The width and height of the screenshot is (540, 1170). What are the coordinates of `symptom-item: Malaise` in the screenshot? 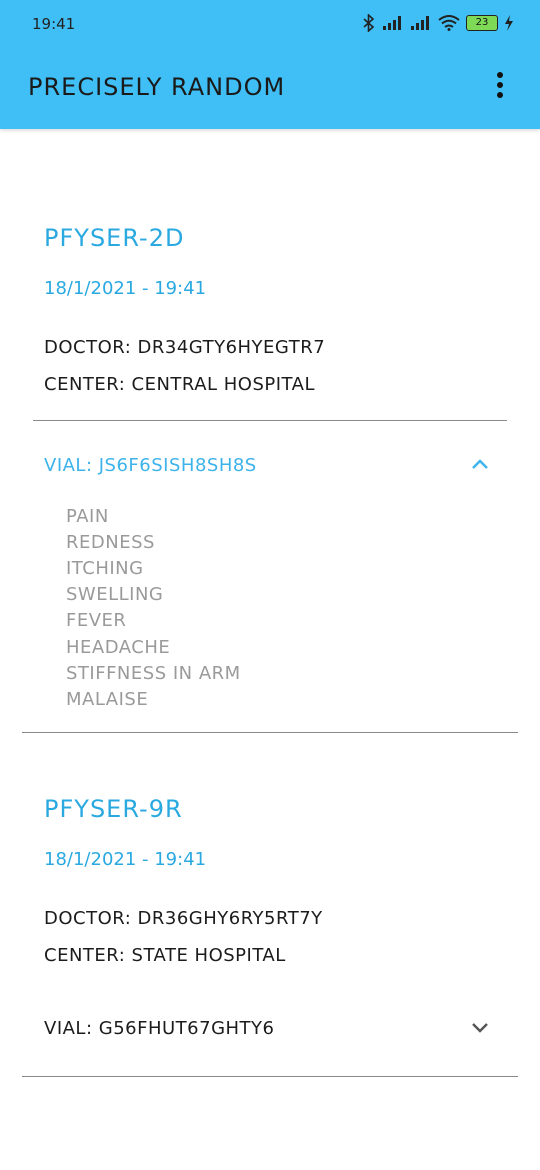 It's located at (107, 699).